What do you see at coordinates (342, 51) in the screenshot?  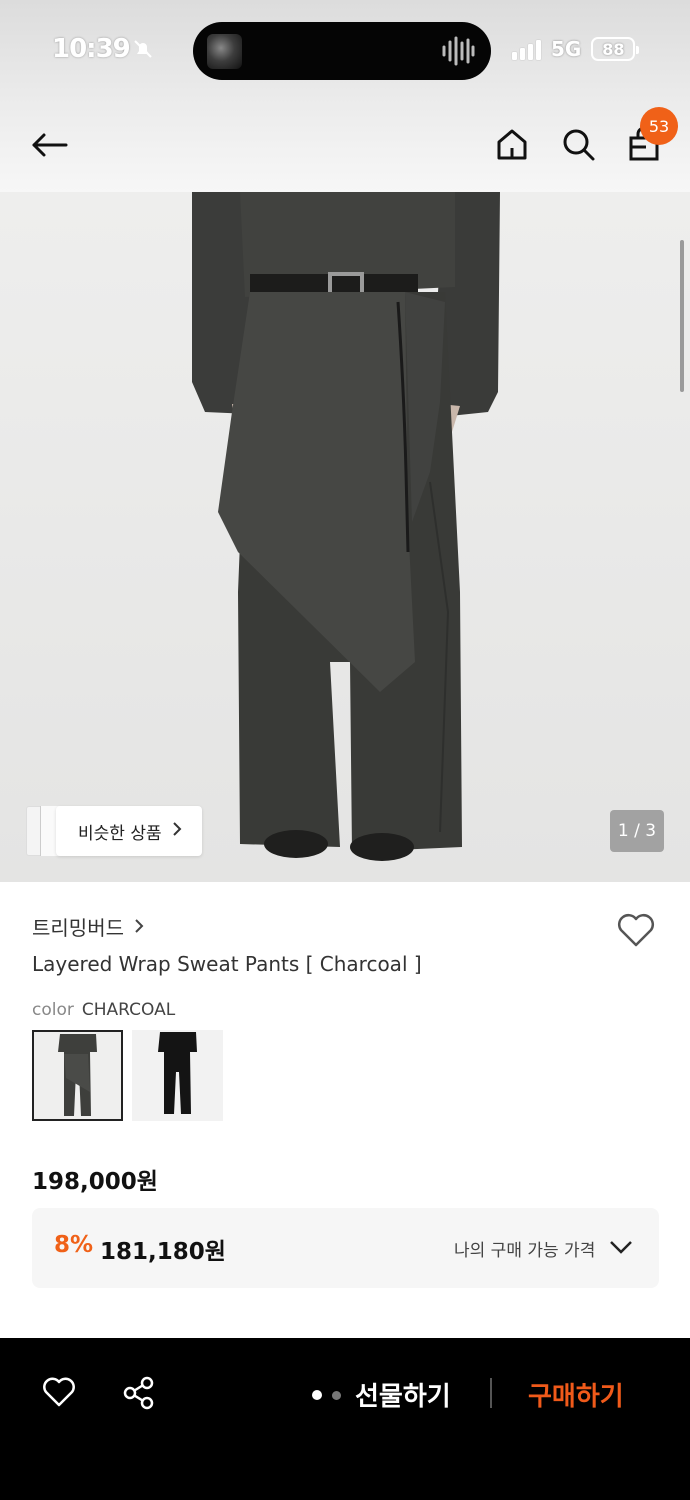 I see `dynamic-island` at bounding box center [342, 51].